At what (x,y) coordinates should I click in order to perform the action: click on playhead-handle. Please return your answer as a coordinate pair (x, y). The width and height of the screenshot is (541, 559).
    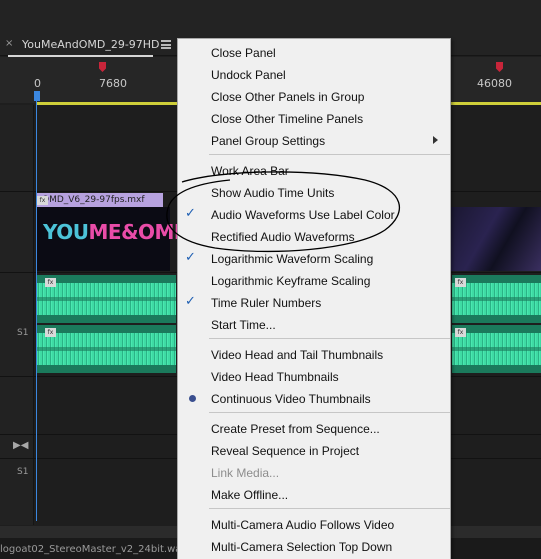
    Looking at the image, I should click on (37, 96).